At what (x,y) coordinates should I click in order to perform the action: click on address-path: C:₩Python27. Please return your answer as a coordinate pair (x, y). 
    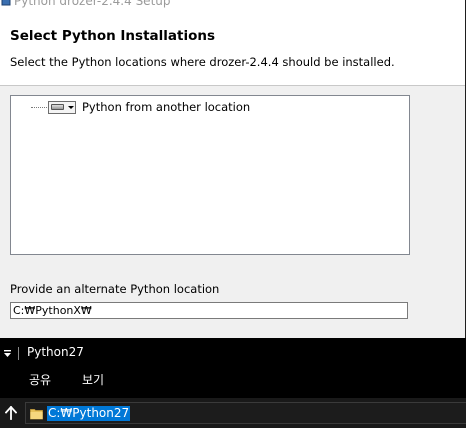
    Looking at the image, I should click on (89, 413).